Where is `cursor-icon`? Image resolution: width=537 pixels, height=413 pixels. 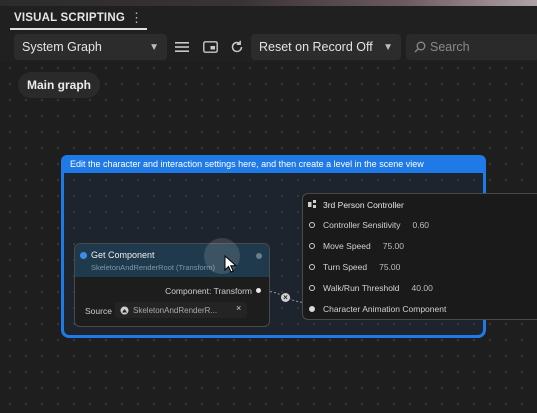 cursor-icon is located at coordinates (231, 264).